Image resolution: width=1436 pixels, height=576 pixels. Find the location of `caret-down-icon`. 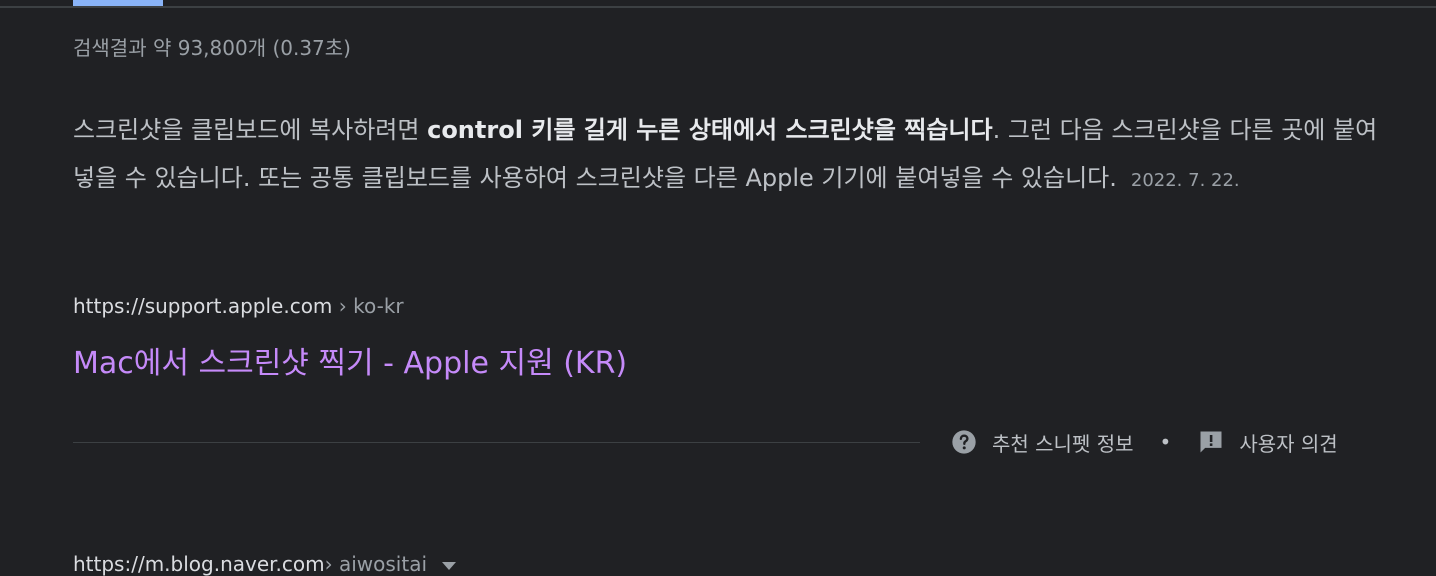

caret-down-icon is located at coordinates (449, 564).